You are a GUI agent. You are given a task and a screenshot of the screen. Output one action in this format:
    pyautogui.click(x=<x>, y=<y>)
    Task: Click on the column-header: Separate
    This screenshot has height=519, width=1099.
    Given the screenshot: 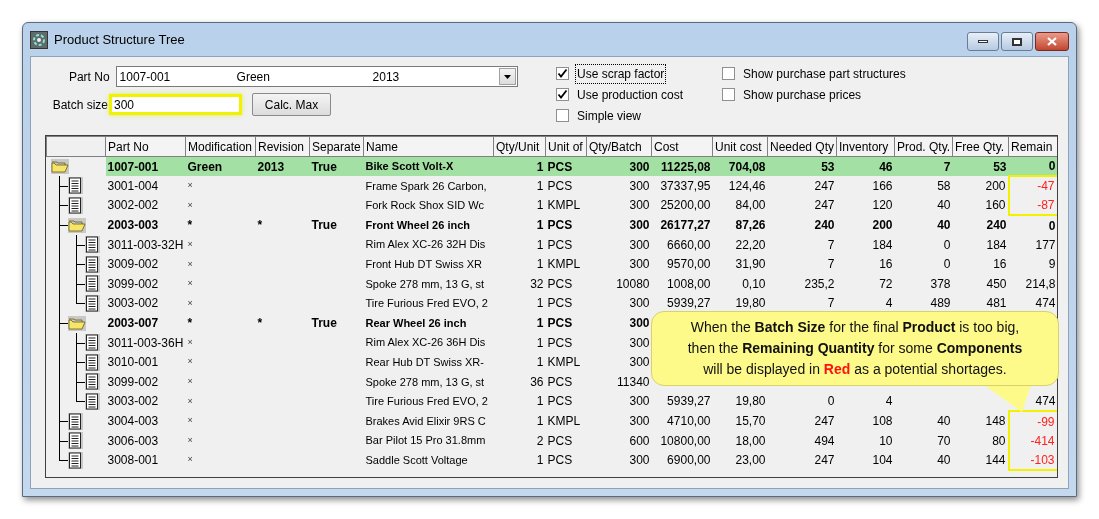 What is the action you would take?
    pyautogui.click(x=336, y=146)
    